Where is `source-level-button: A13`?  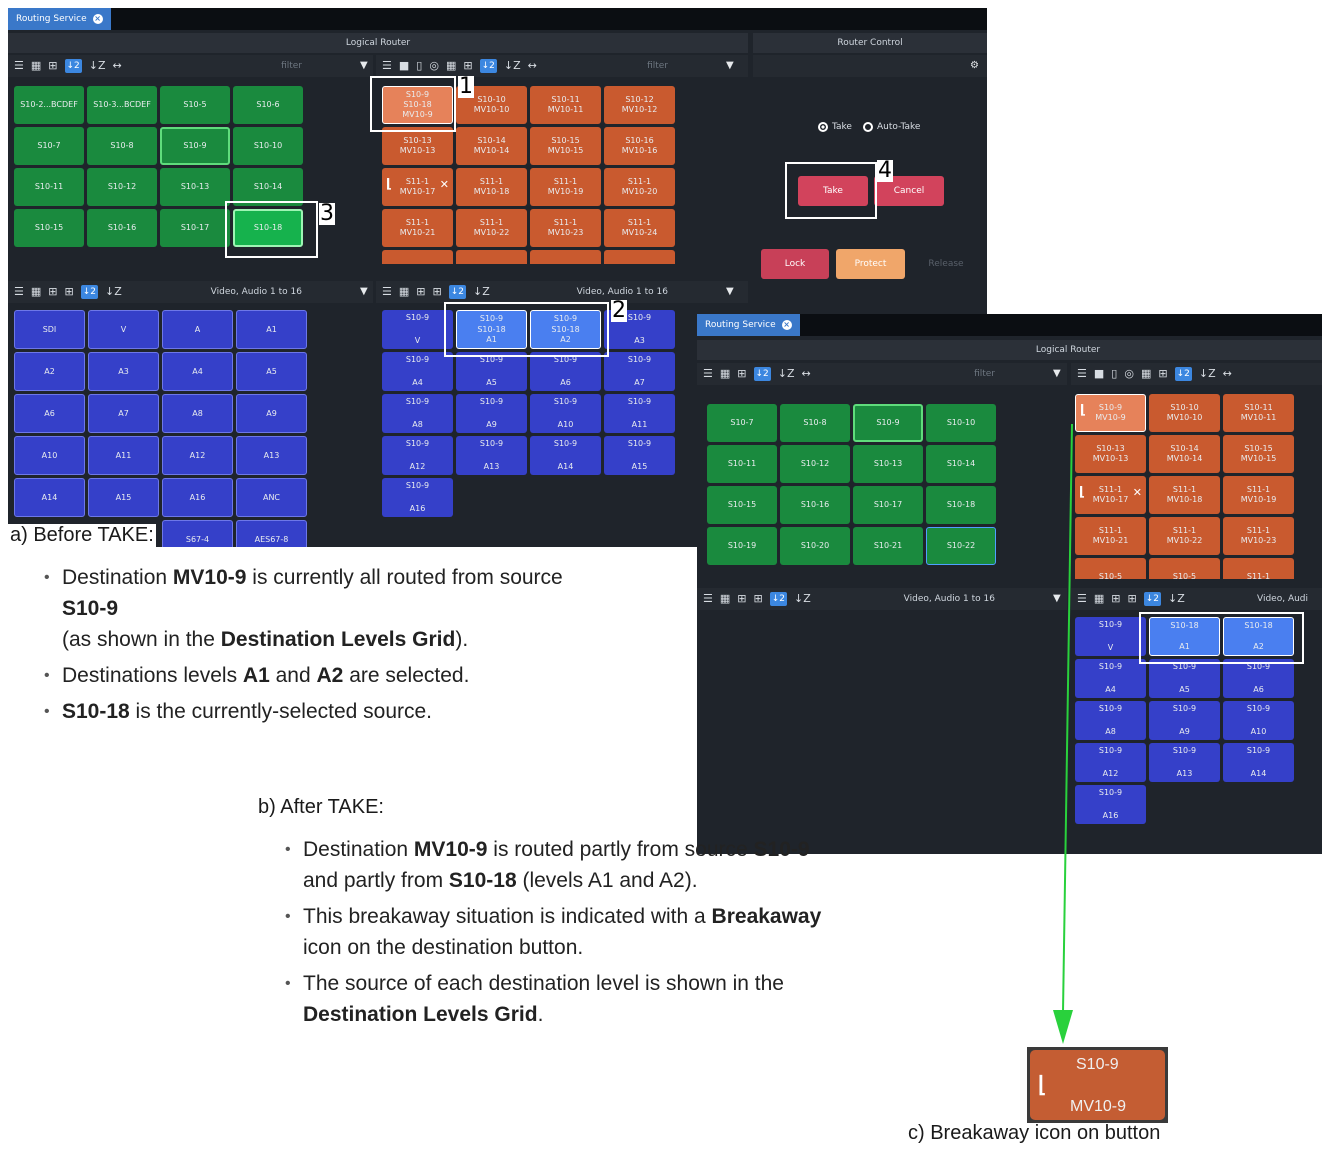 source-level-button: A13 is located at coordinates (271, 455).